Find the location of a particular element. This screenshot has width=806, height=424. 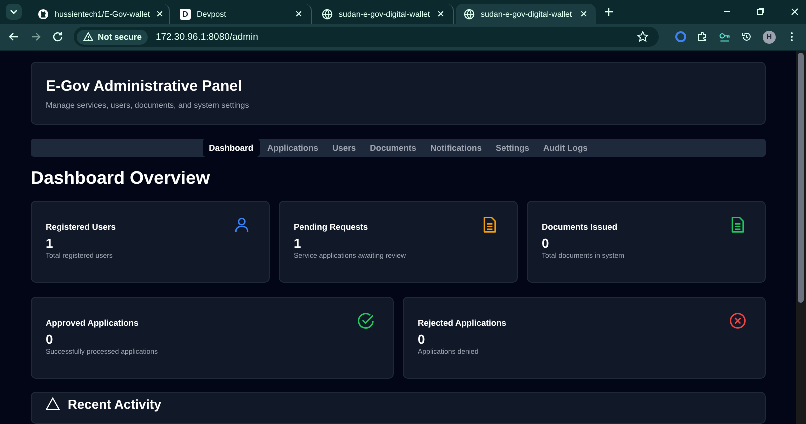

section-title: Recent Activity is located at coordinates (115, 404).